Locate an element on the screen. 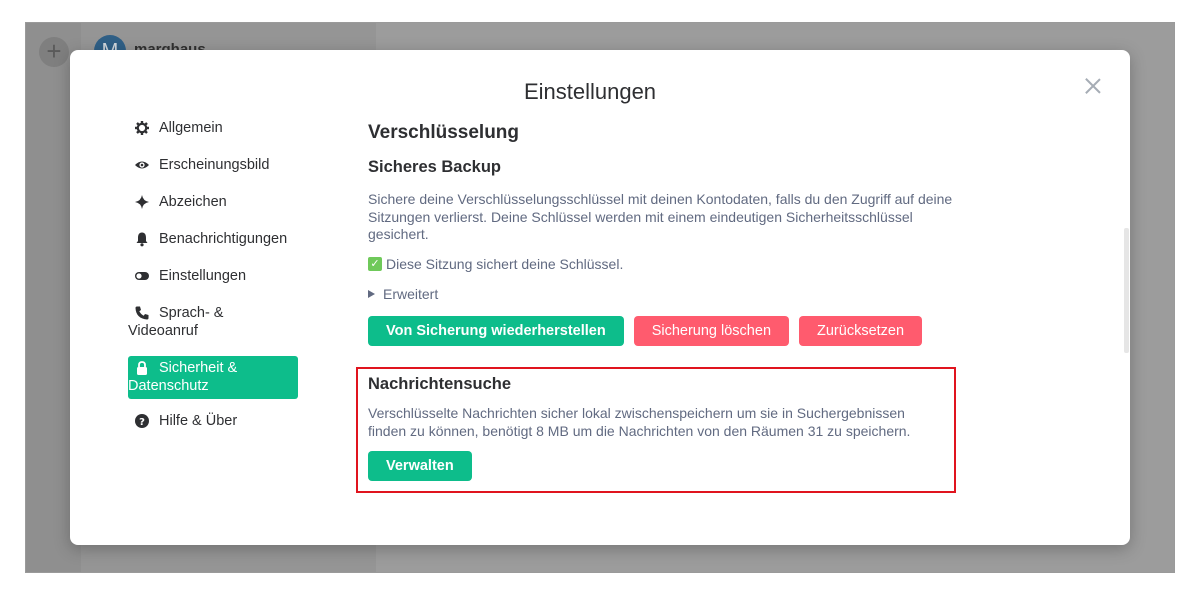 The width and height of the screenshot is (1200, 601). delete-backup-button: Sicherung löschen is located at coordinates (711, 330).